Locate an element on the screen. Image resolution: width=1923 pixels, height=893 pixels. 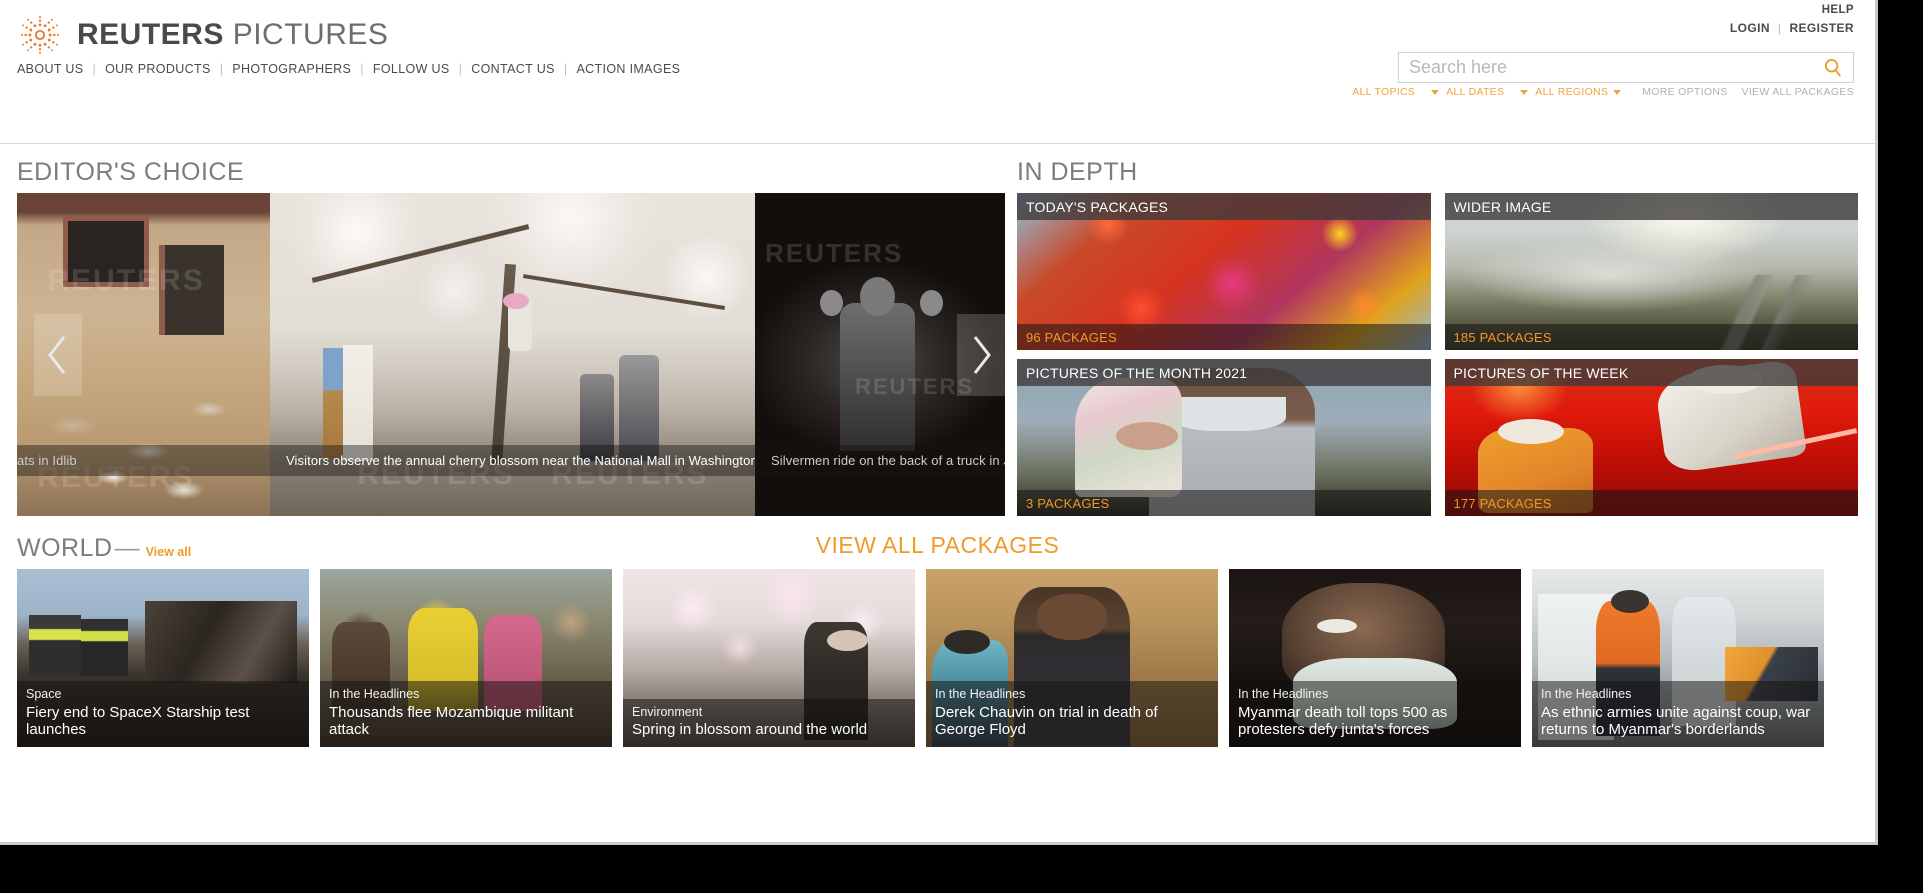
filter-all-topics: ALL TOPICS is located at coordinates (1399, 92).